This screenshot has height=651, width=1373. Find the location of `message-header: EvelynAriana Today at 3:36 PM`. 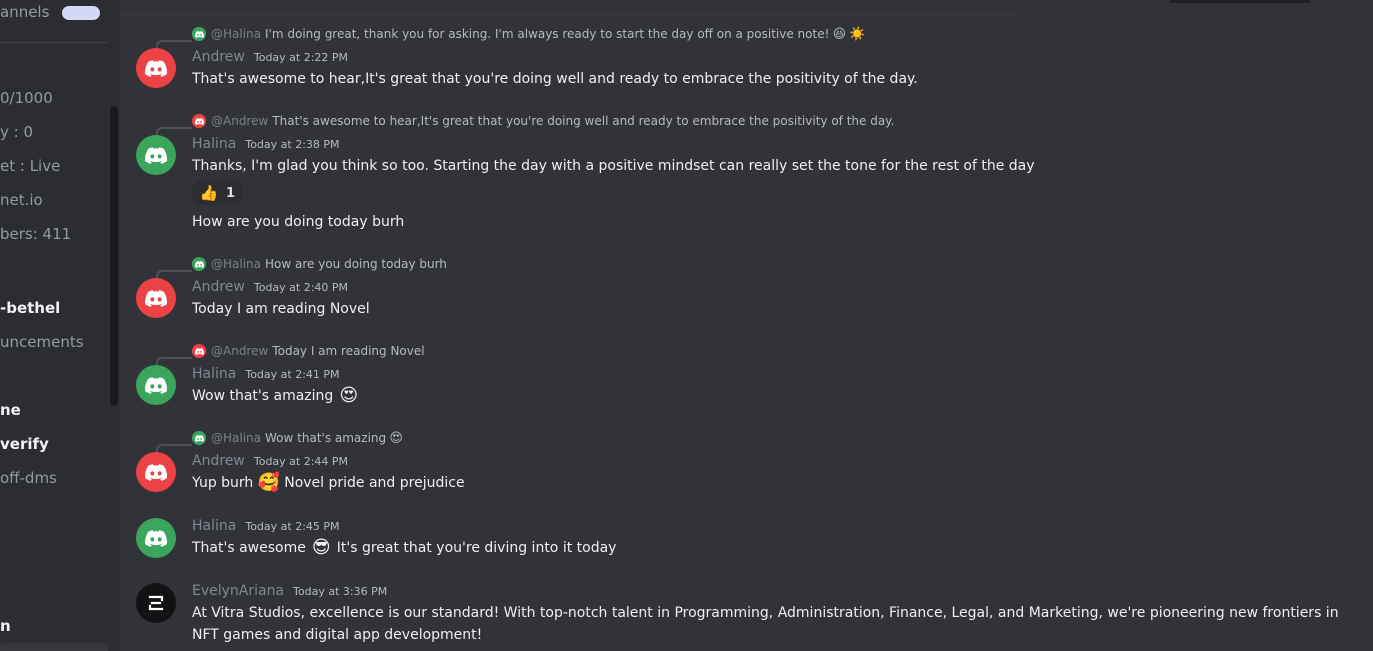

message-header: EvelynAriana Today at 3:36 PM is located at coordinates (289, 591).